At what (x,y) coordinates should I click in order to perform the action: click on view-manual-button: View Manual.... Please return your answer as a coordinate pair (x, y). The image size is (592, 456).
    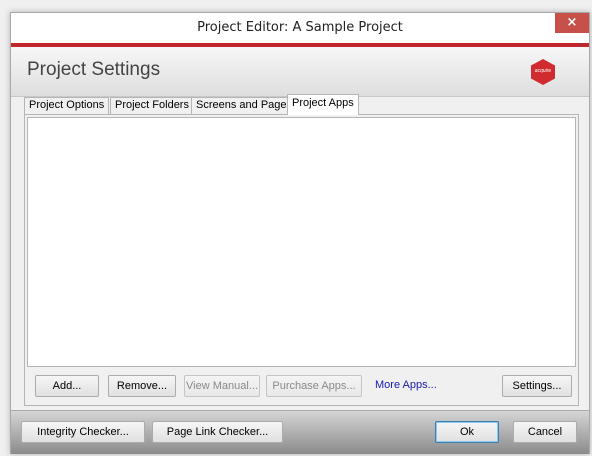
    Looking at the image, I should click on (222, 386).